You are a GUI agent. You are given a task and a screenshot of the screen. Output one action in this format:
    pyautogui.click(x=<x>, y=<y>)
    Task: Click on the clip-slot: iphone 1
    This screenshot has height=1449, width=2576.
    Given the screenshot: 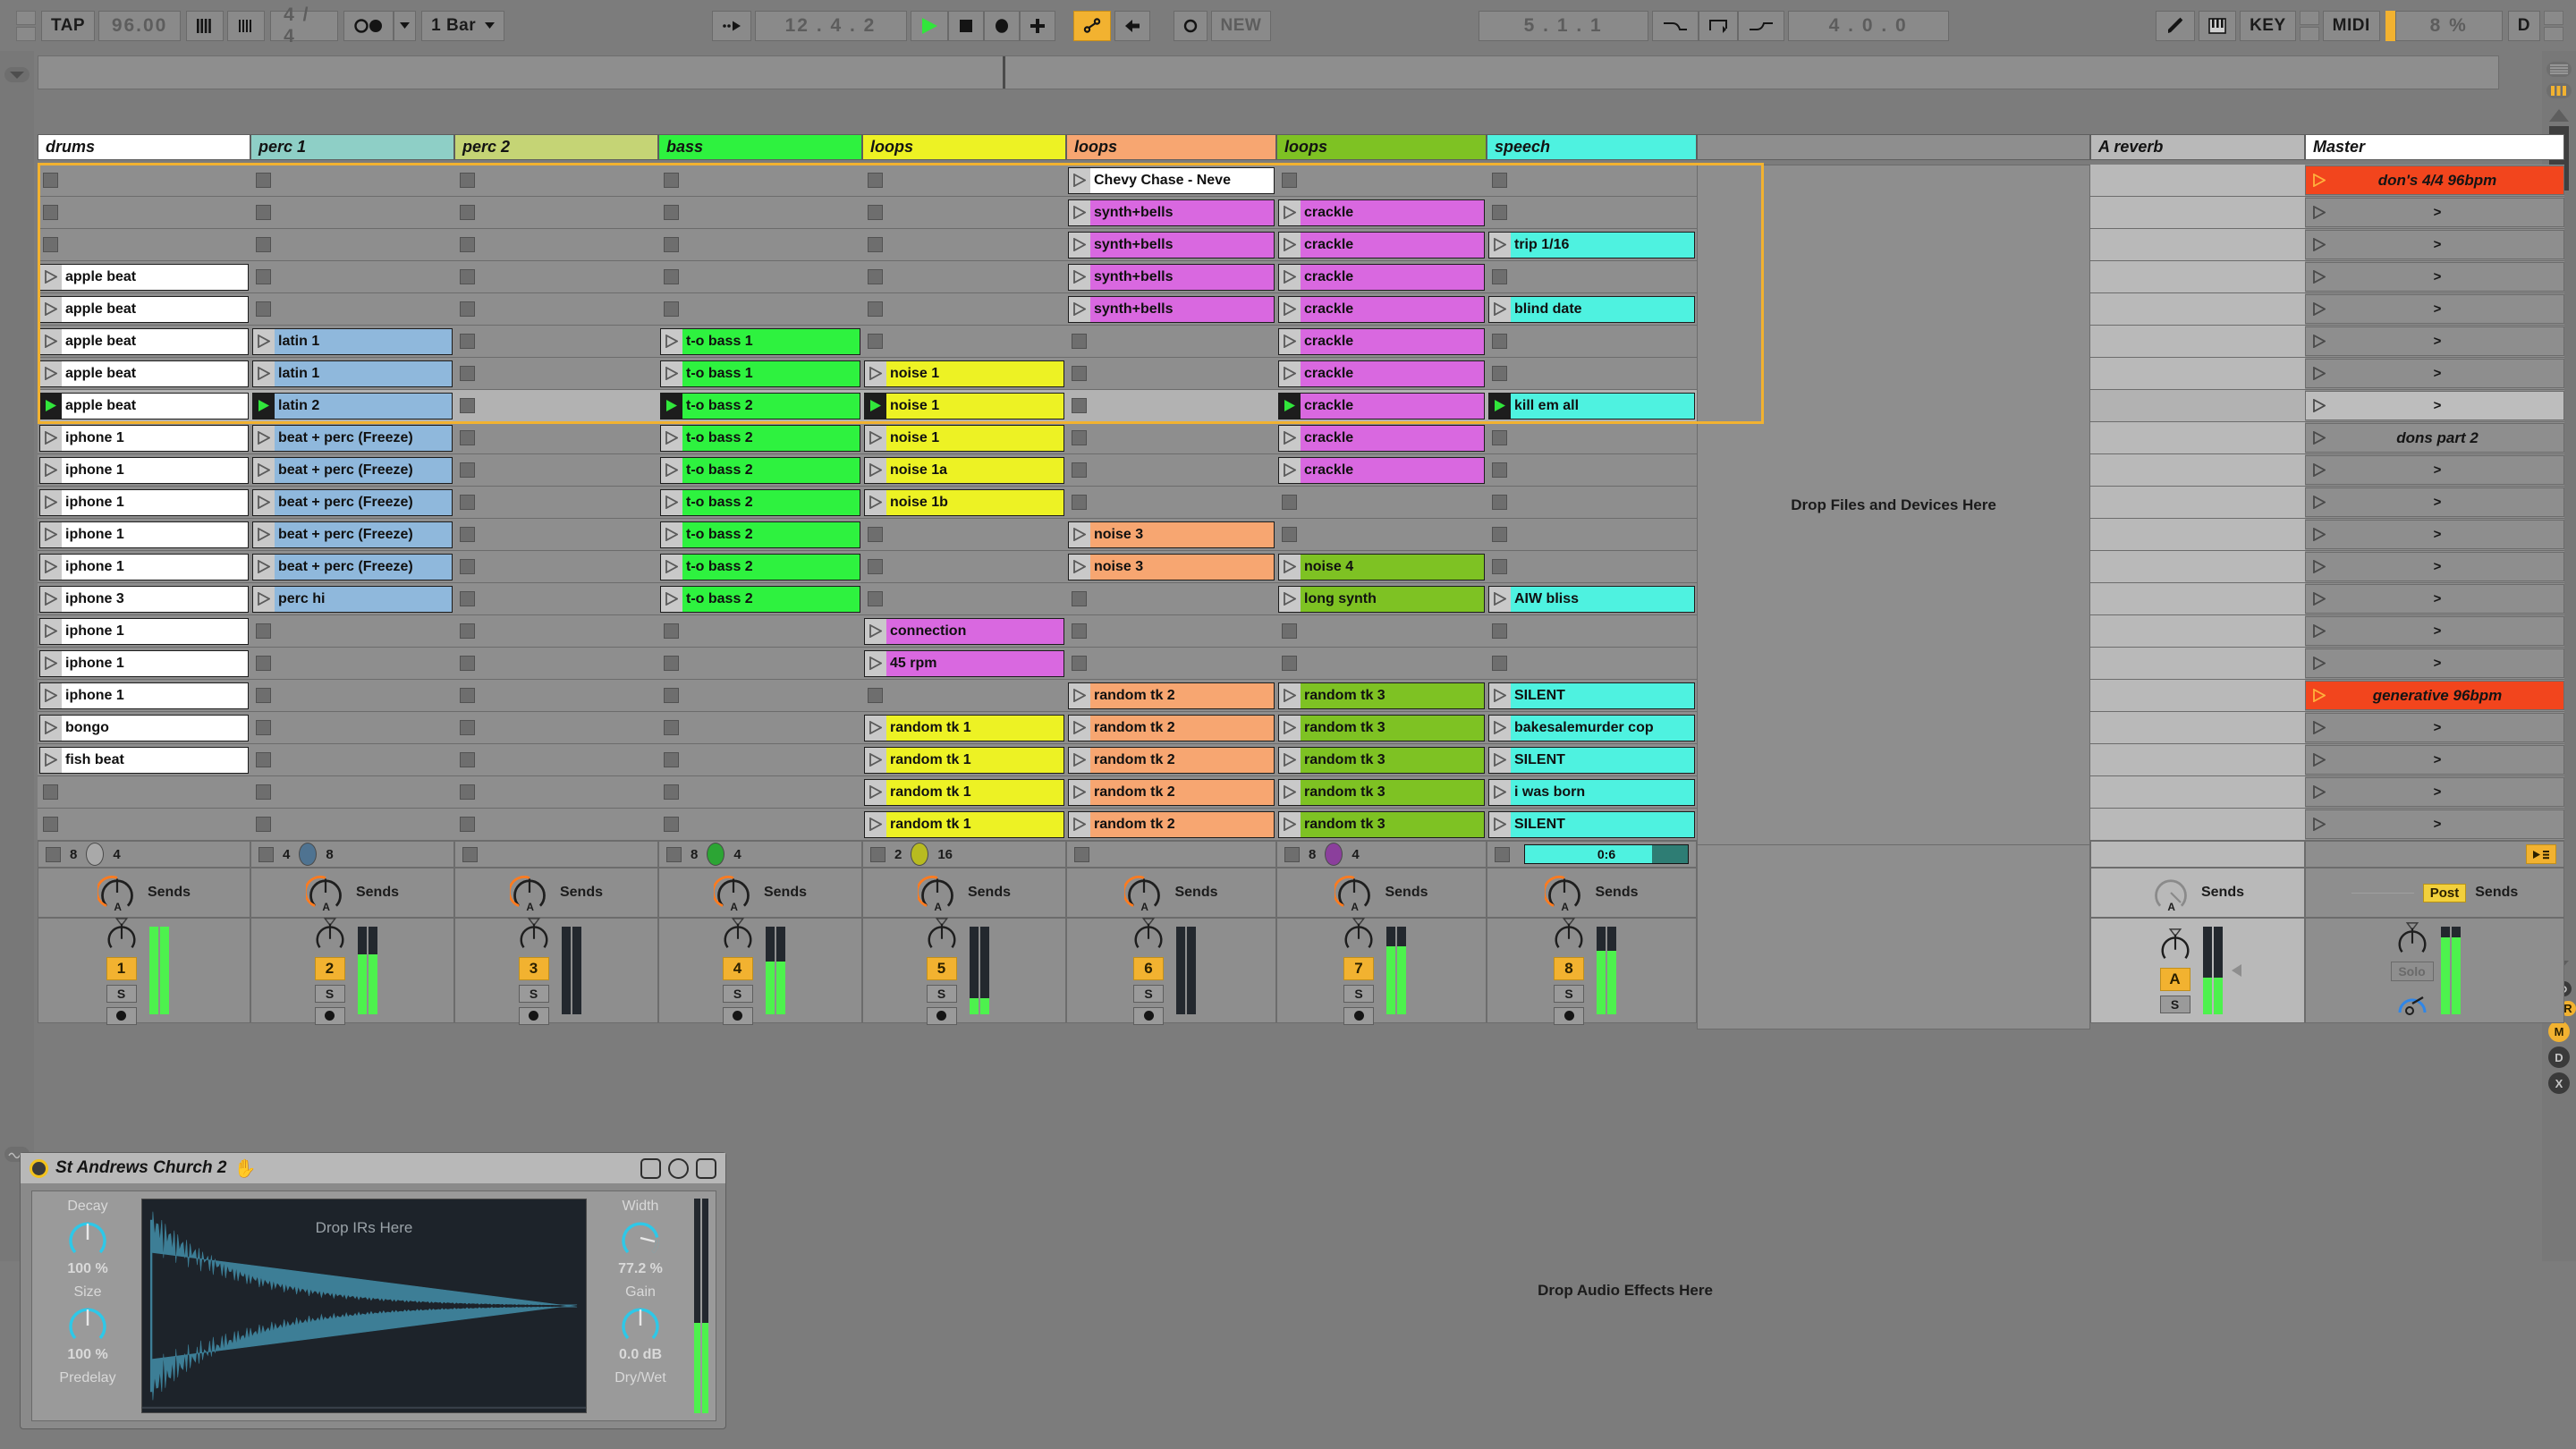 What is the action you would take?
    pyautogui.click(x=144, y=438)
    